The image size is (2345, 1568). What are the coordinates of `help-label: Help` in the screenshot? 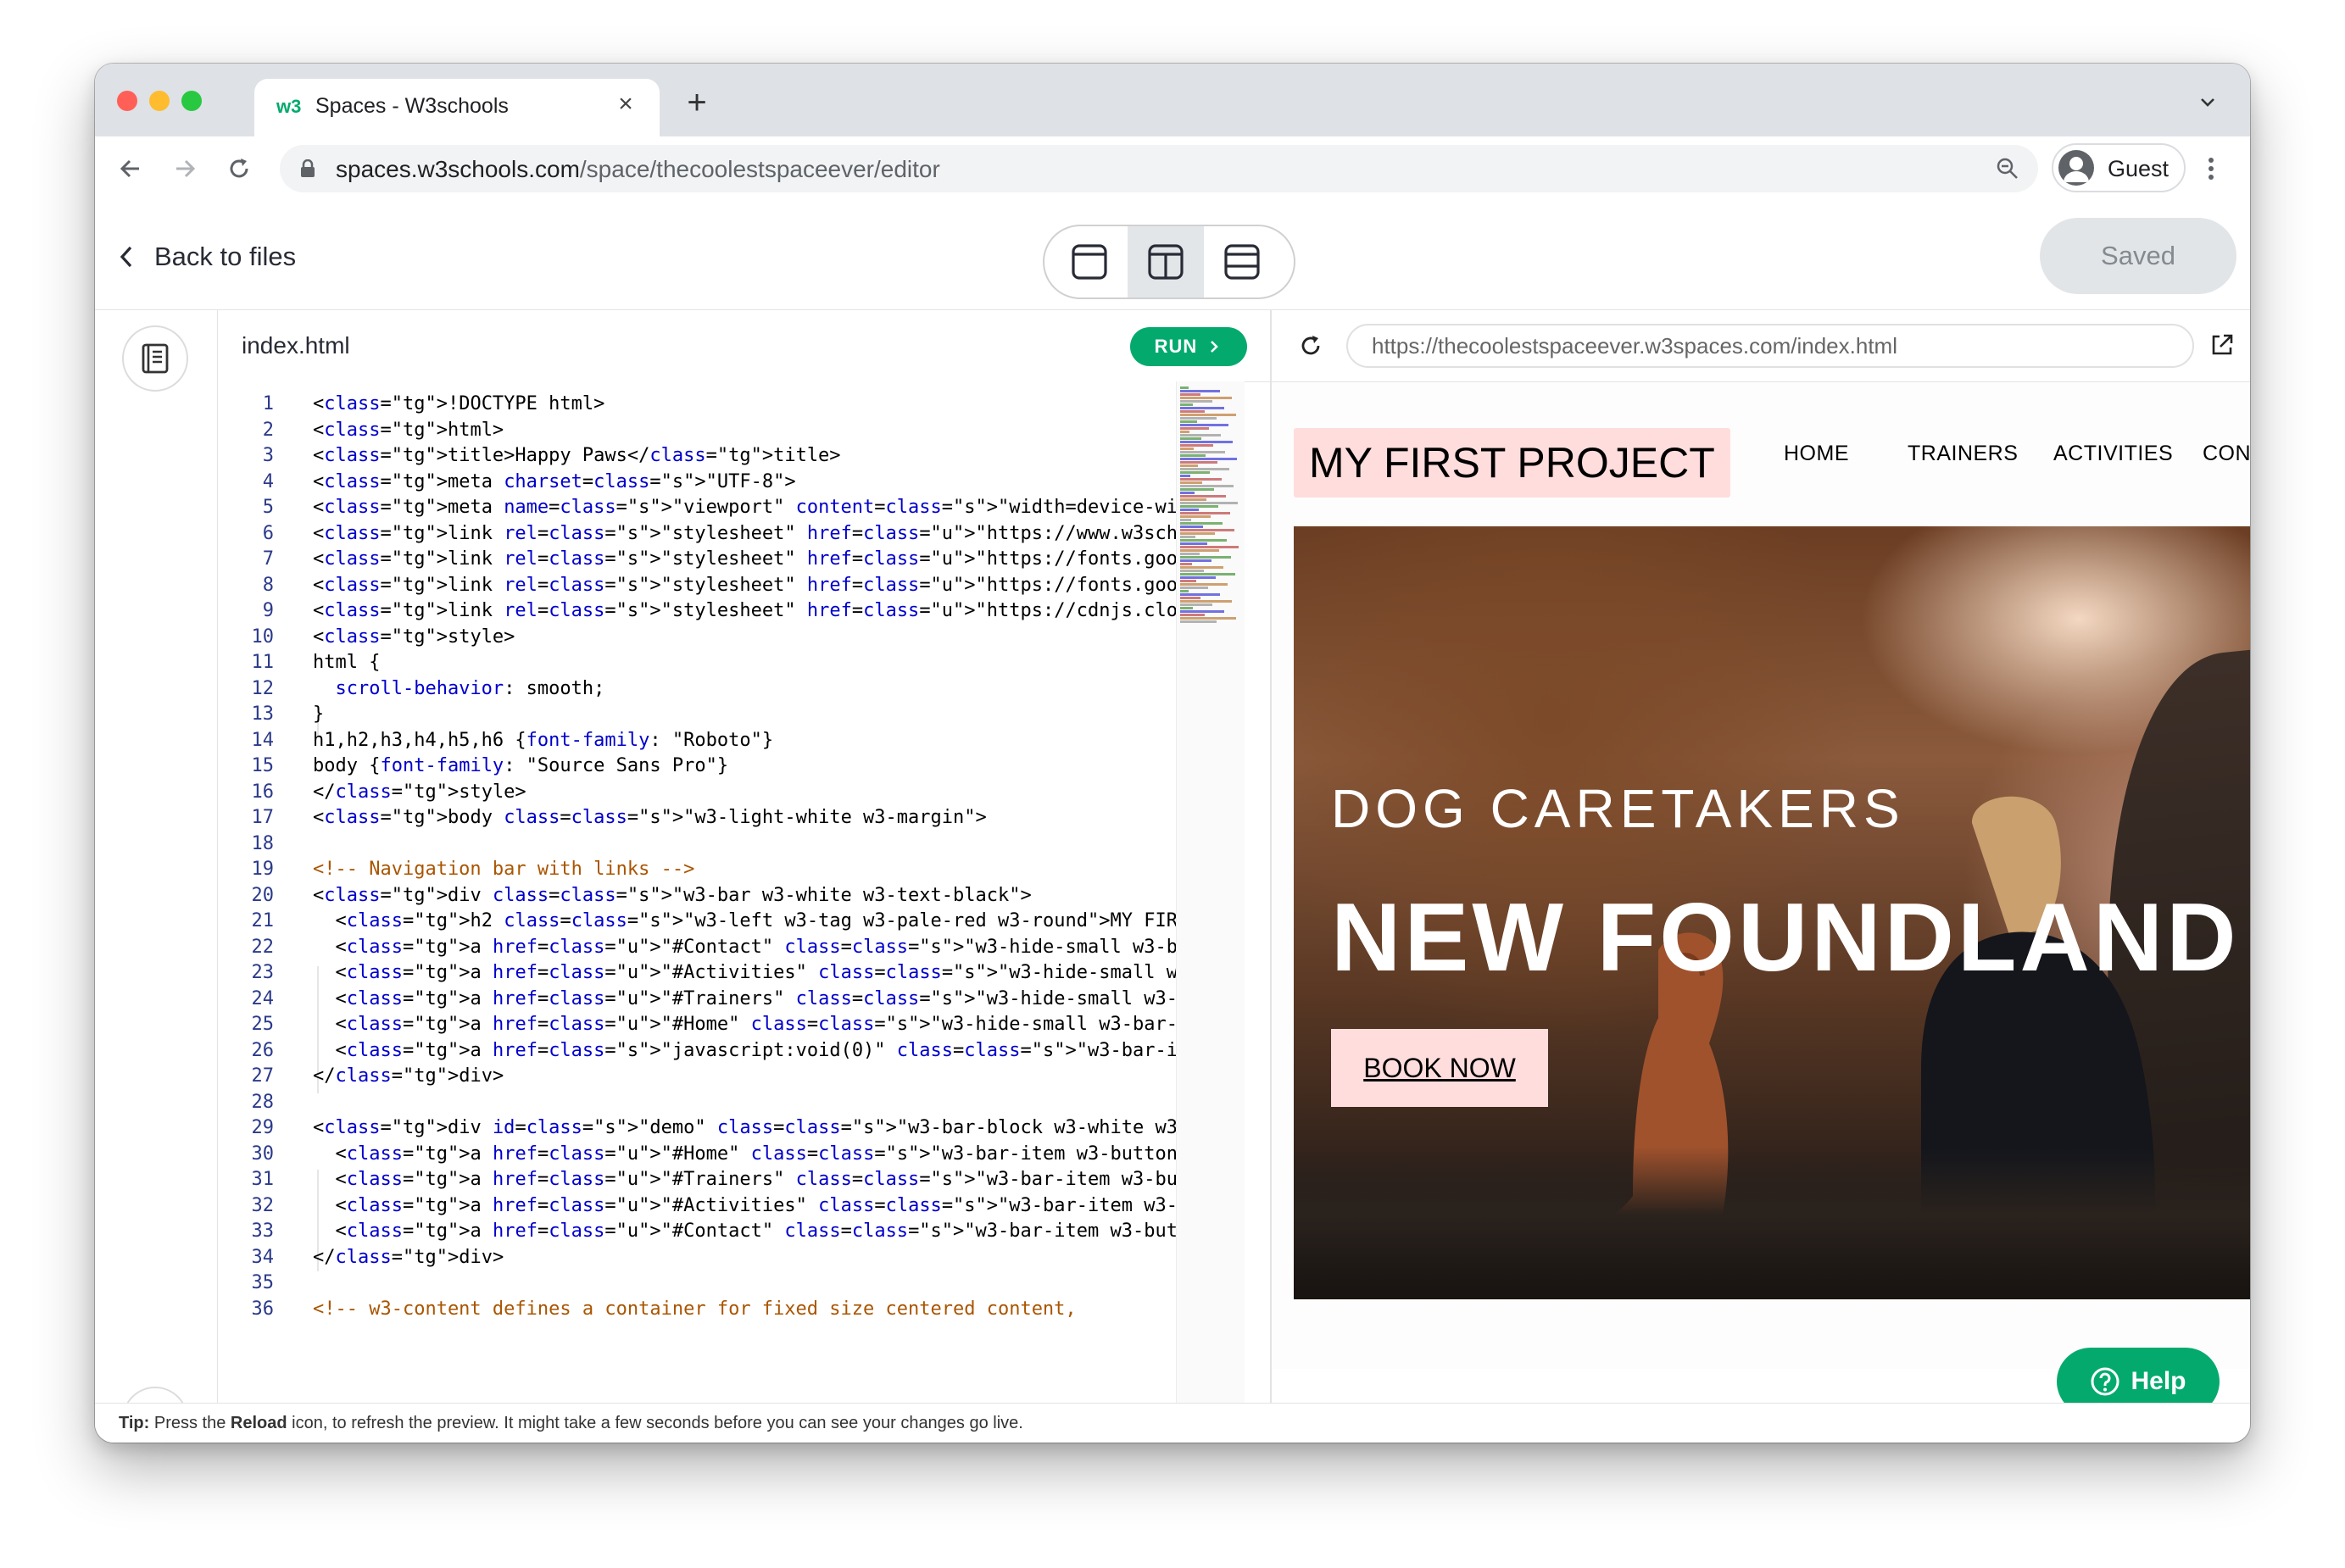 It's located at (2158, 1381).